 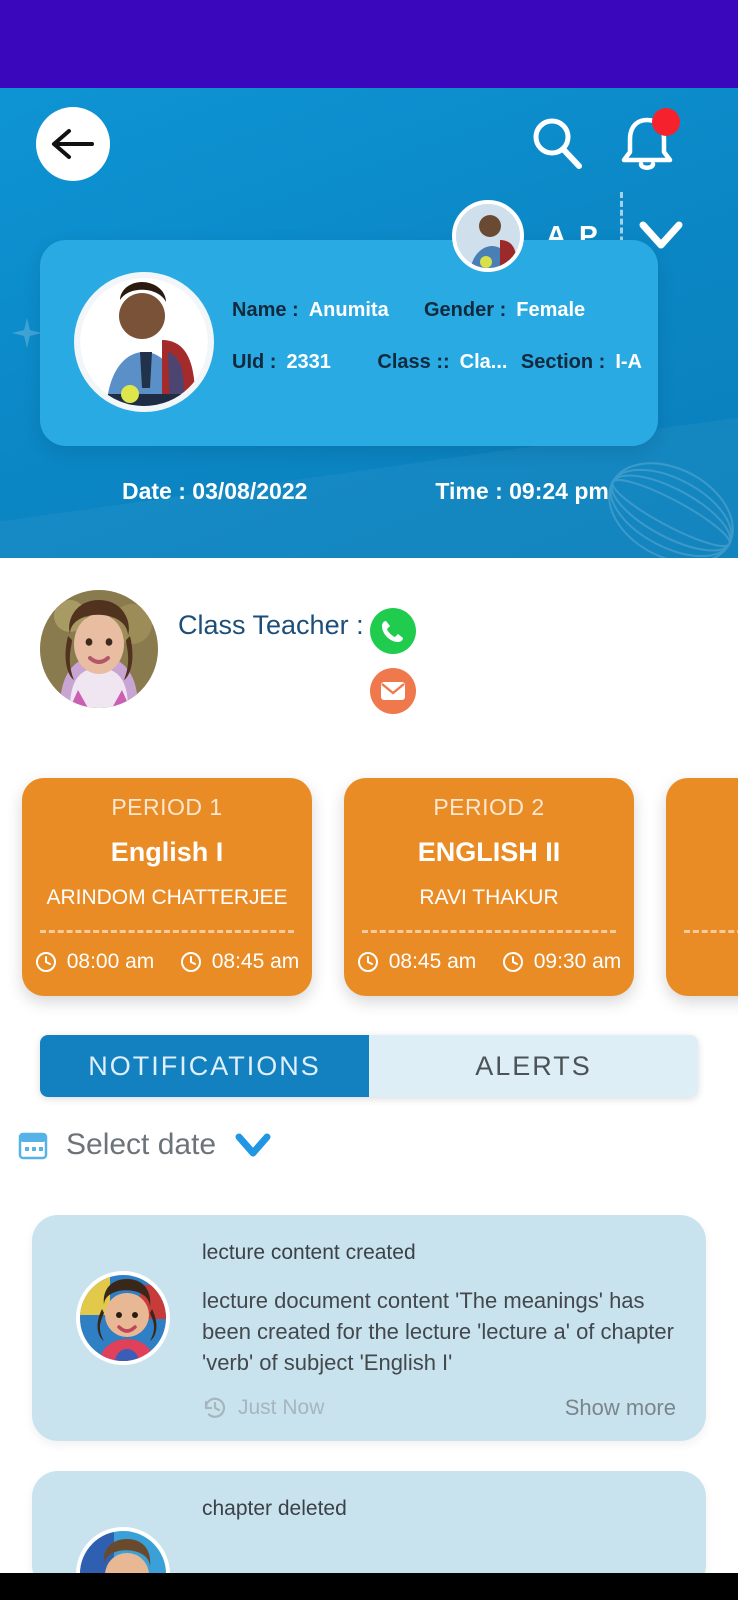 I want to click on period-start-label: 08:00 am, so click(x=110, y=961).